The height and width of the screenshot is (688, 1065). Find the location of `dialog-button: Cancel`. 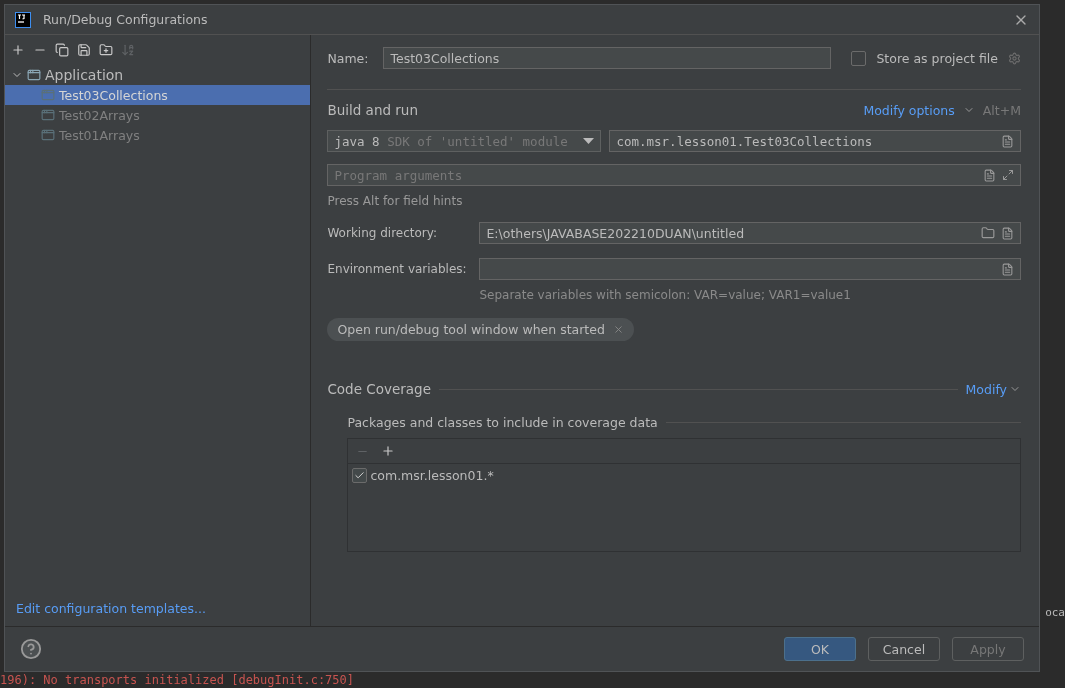

dialog-button: Cancel is located at coordinates (904, 649).